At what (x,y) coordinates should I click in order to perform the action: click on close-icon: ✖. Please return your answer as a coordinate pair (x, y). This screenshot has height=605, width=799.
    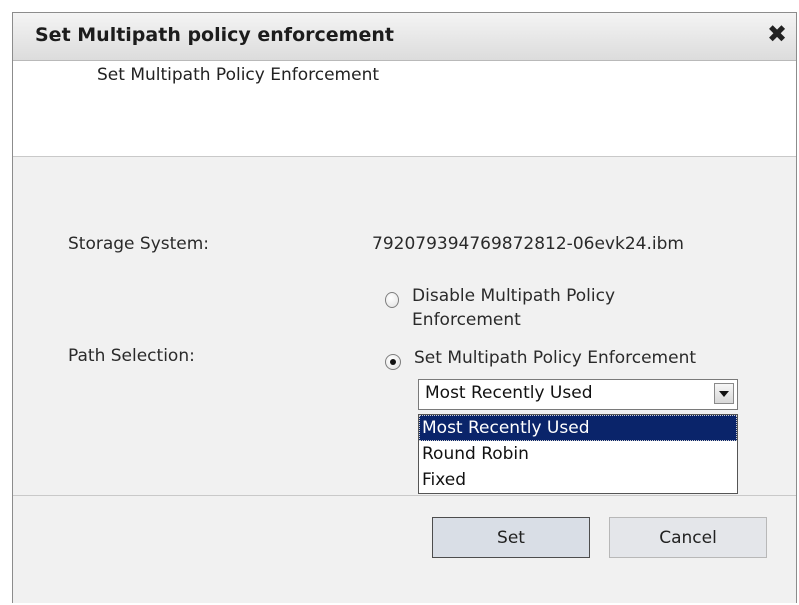
    Looking at the image, I should click on (777, 34).